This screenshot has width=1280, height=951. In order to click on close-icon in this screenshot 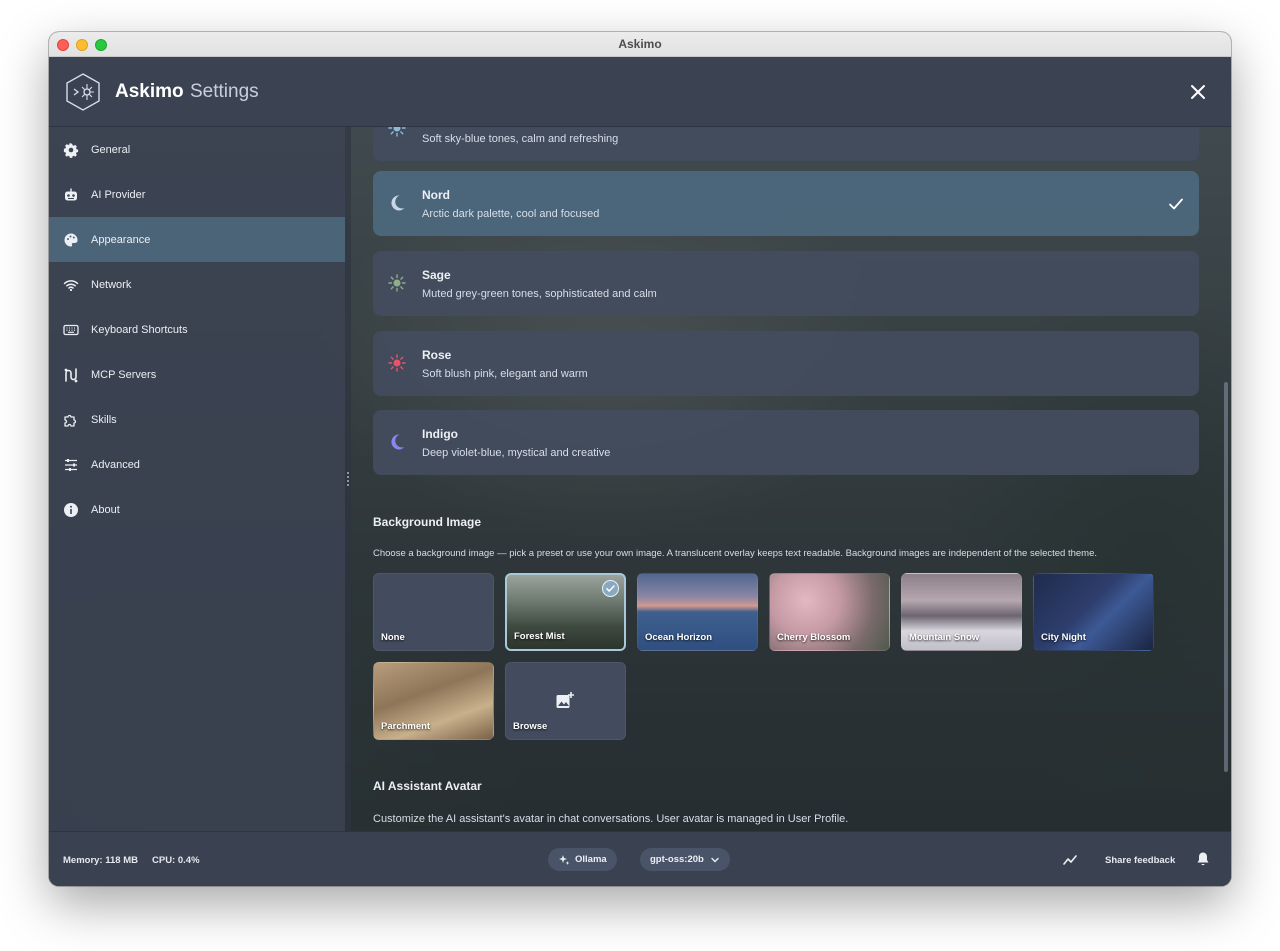, I will do `click(1198, 92)`.